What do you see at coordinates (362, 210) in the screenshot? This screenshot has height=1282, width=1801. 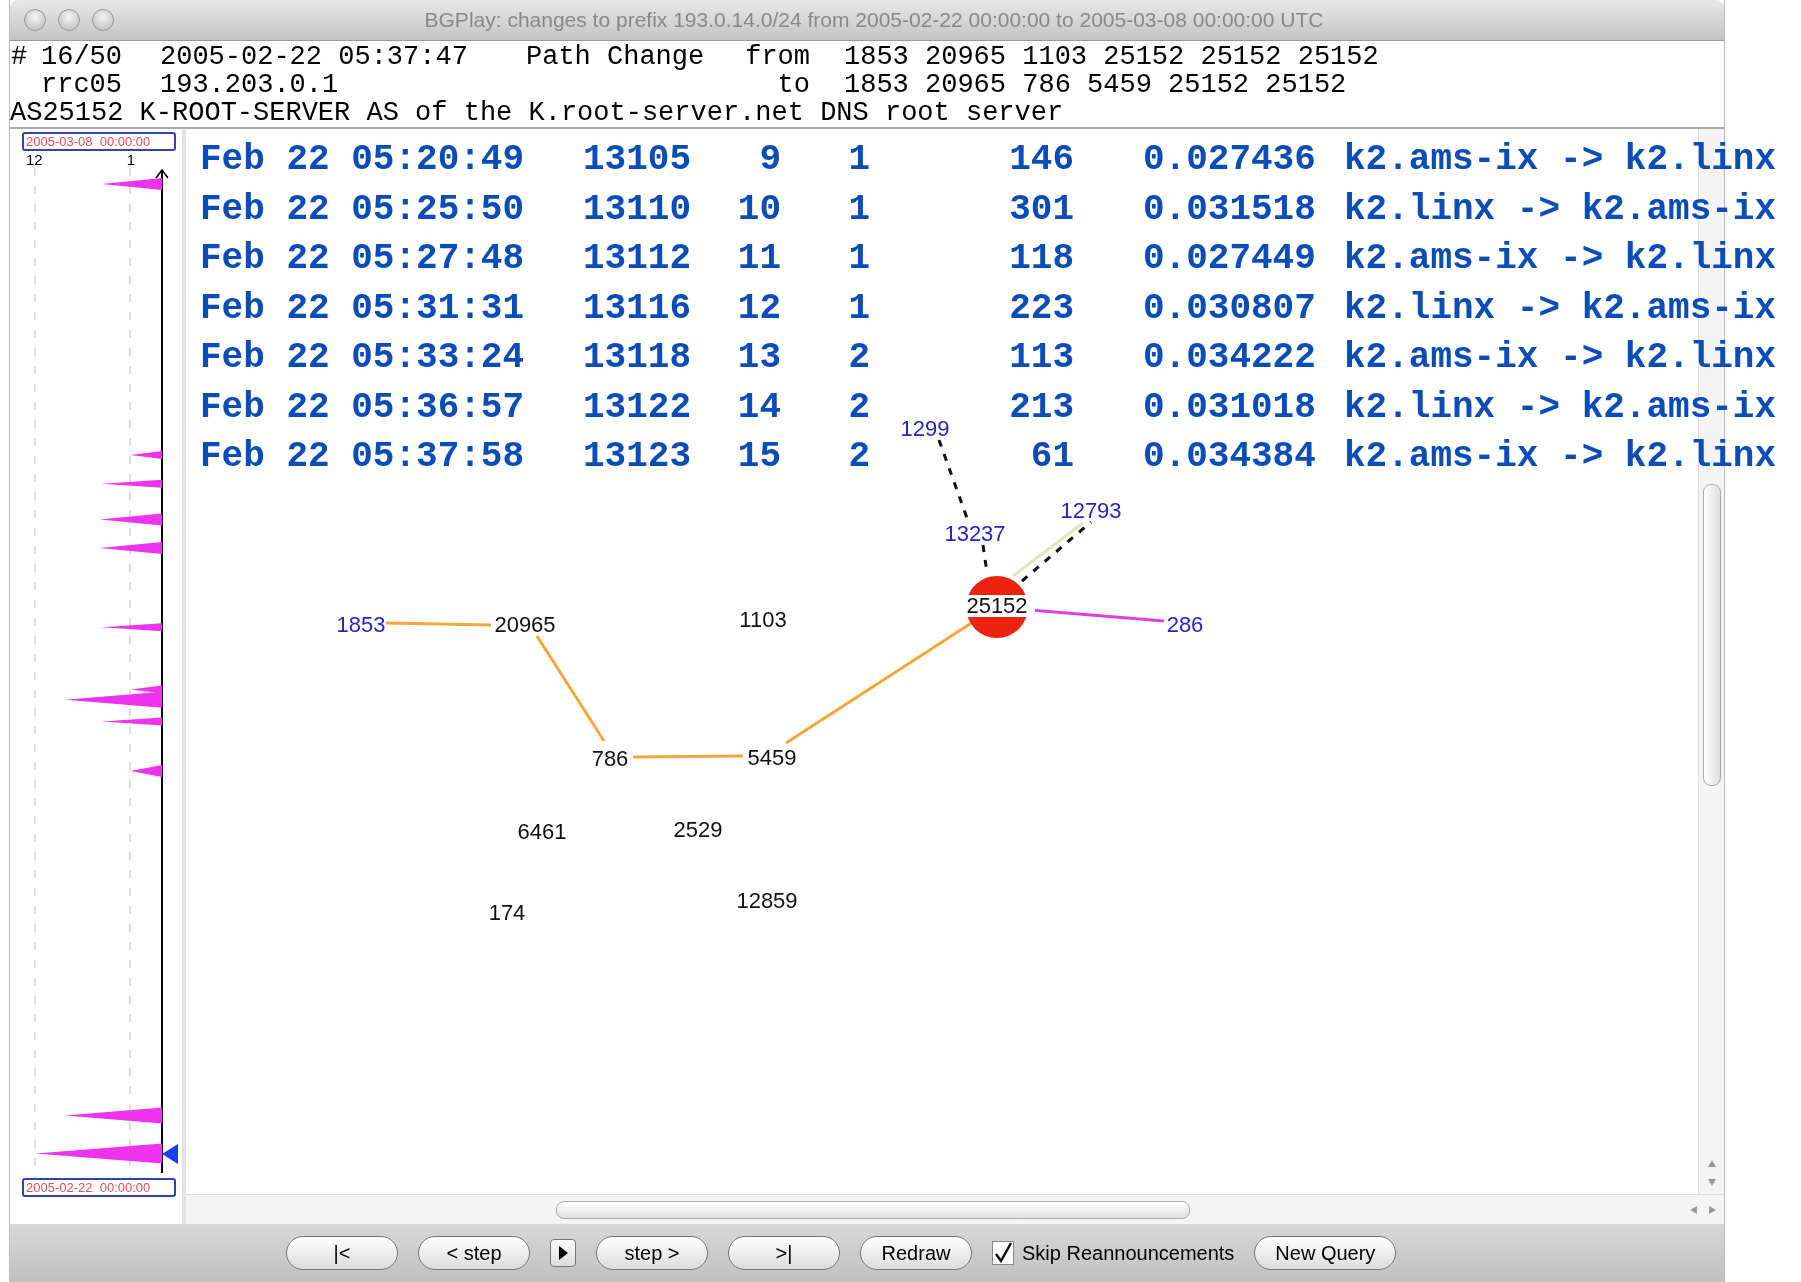 I see `event-time: Feb 22 05:25:50` at bounding box center [362, 210].